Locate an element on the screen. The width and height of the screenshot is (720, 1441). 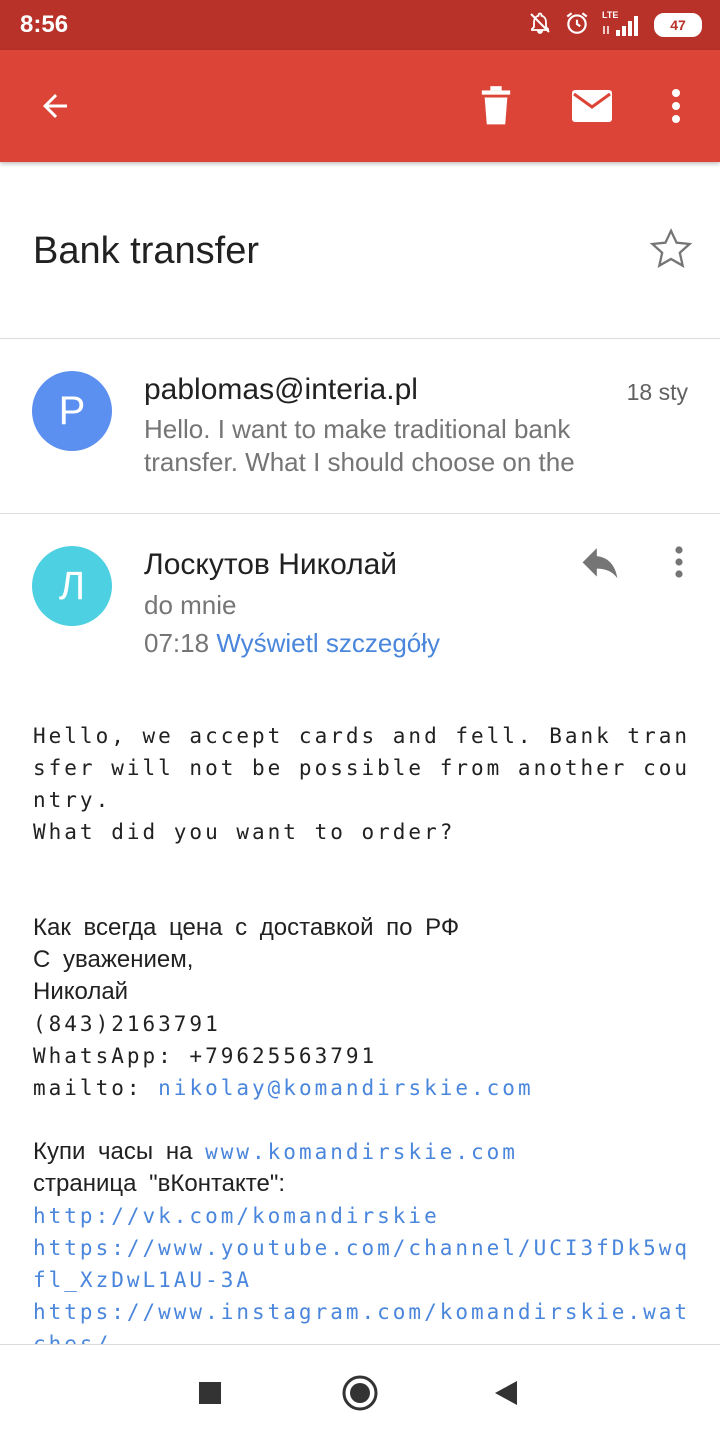
status-bar: 8:56 LTE 47 is located at coordinates (360, 25).